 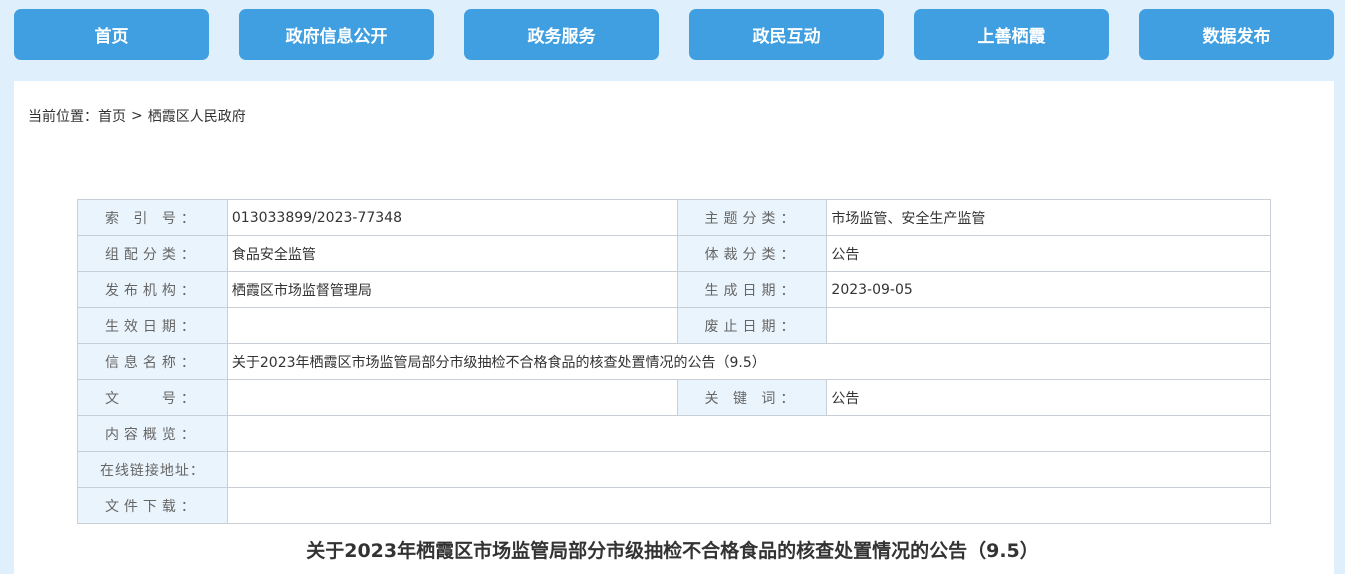 I want to click on org-class-label: 组配分类：, so click(x=152, y=253).